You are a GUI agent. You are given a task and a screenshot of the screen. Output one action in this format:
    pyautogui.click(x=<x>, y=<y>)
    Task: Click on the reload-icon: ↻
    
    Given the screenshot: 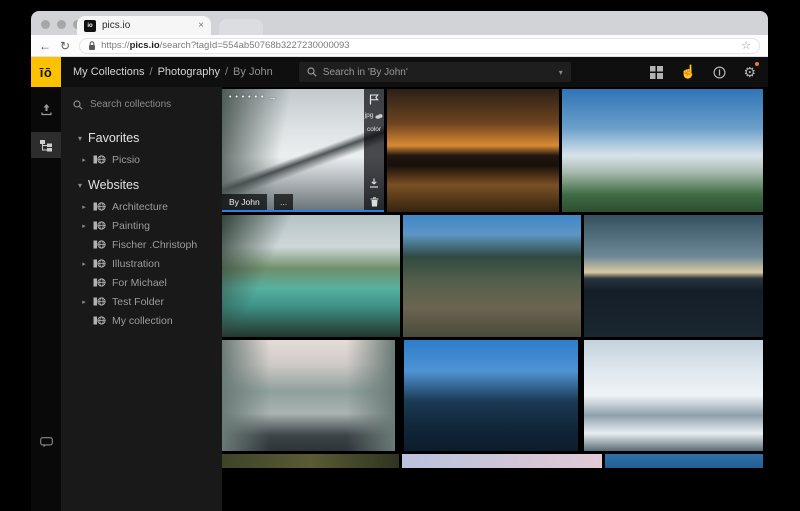 What is the action you would take?
    pyautogui.click(x=65, y=46)
    